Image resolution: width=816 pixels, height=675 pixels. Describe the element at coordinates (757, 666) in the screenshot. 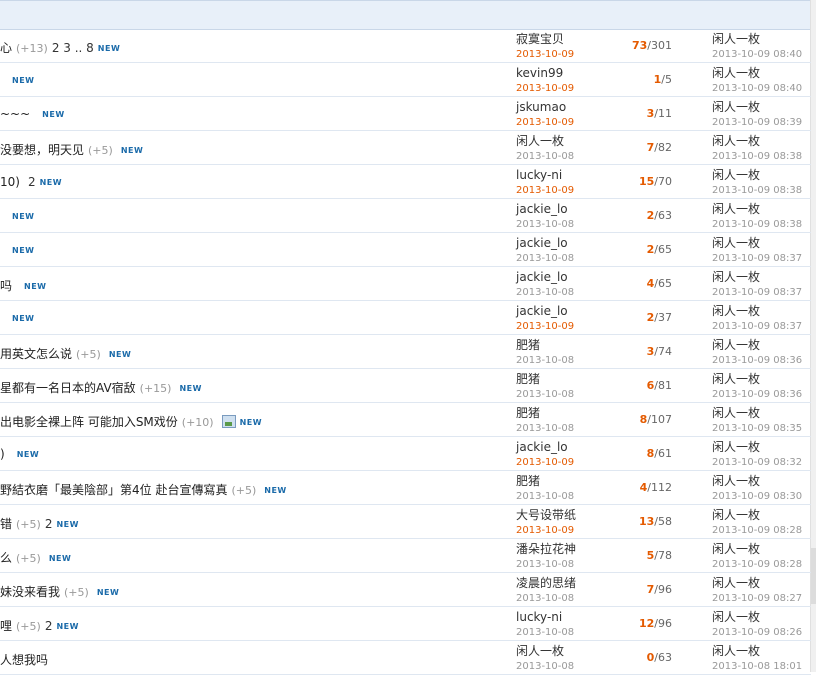

I see `last-post-time: 2013-10-08 18:01` at that location.